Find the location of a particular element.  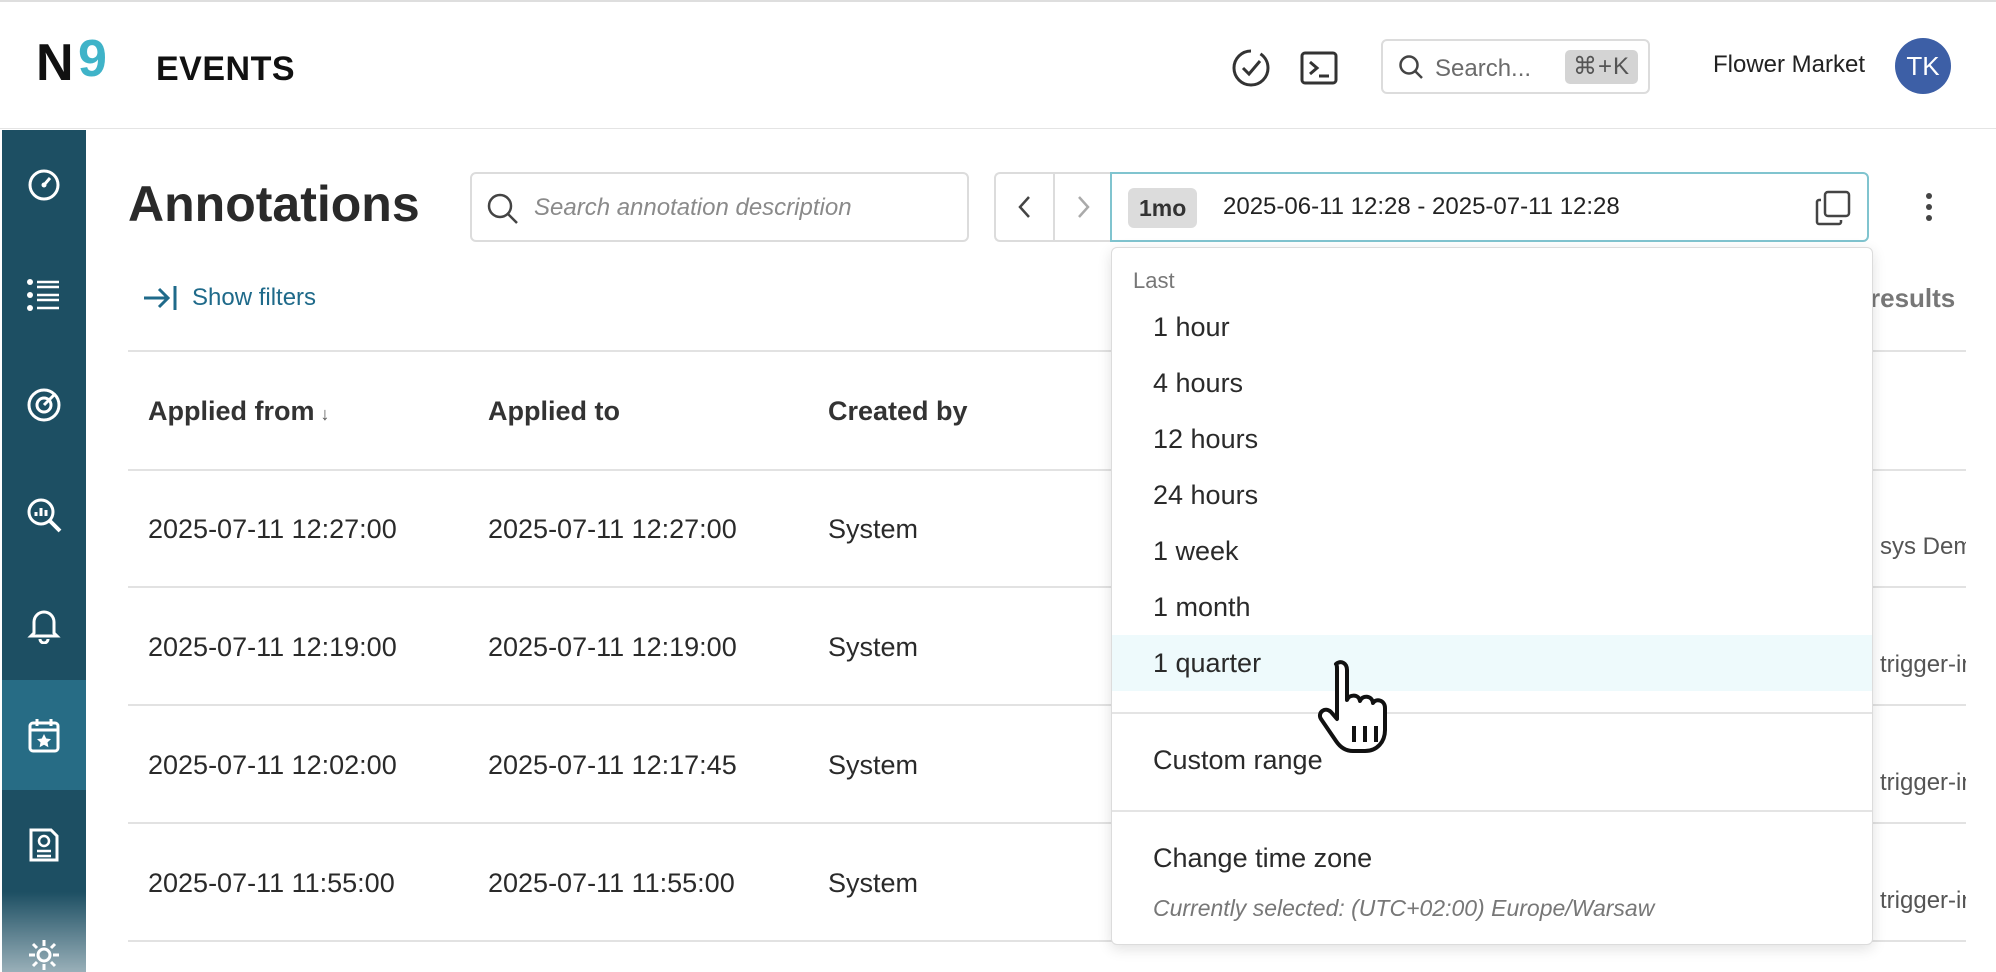

slo-target-icon is located at coordinates (44, 405).